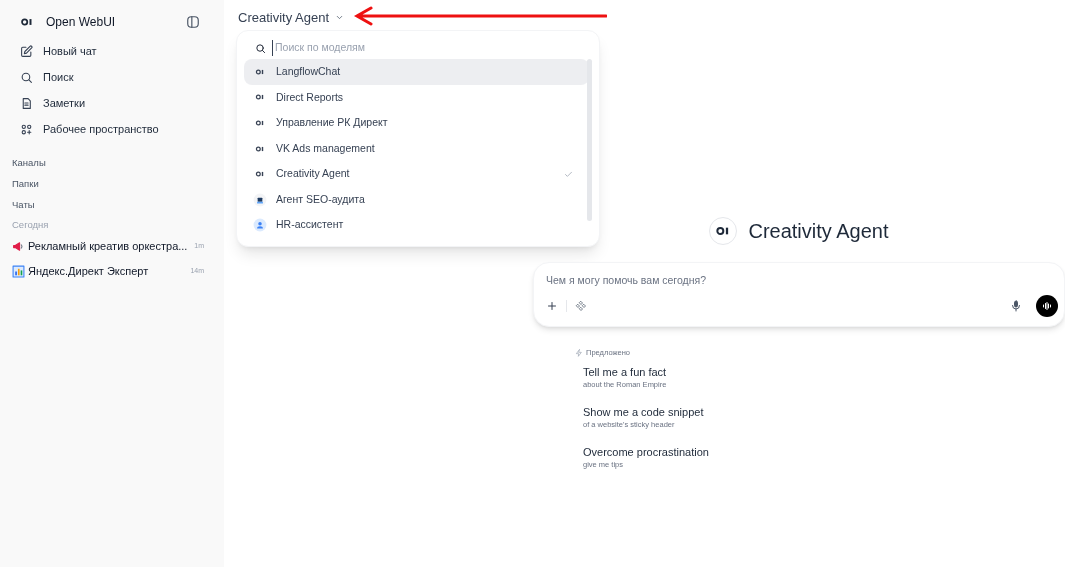 This screenshot has width=1065, height=567. Describe the element at coordinates (193, 22) in the screenshot. I see `sidebar-toggle-icon` at that location.